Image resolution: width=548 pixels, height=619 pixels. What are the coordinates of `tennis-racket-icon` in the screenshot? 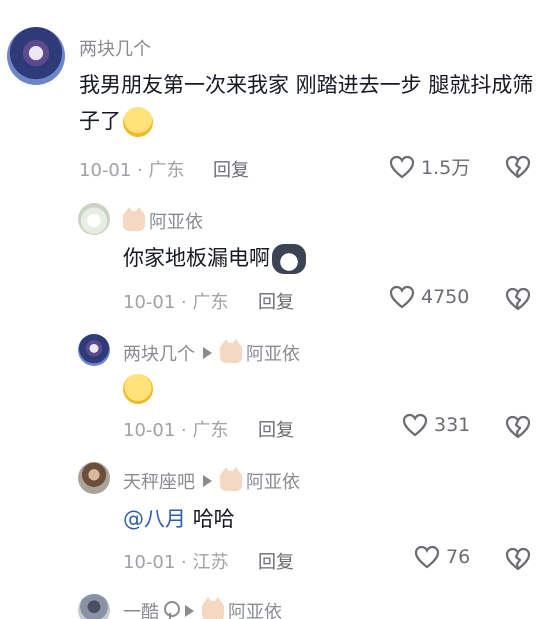 It's located at (171, 610).